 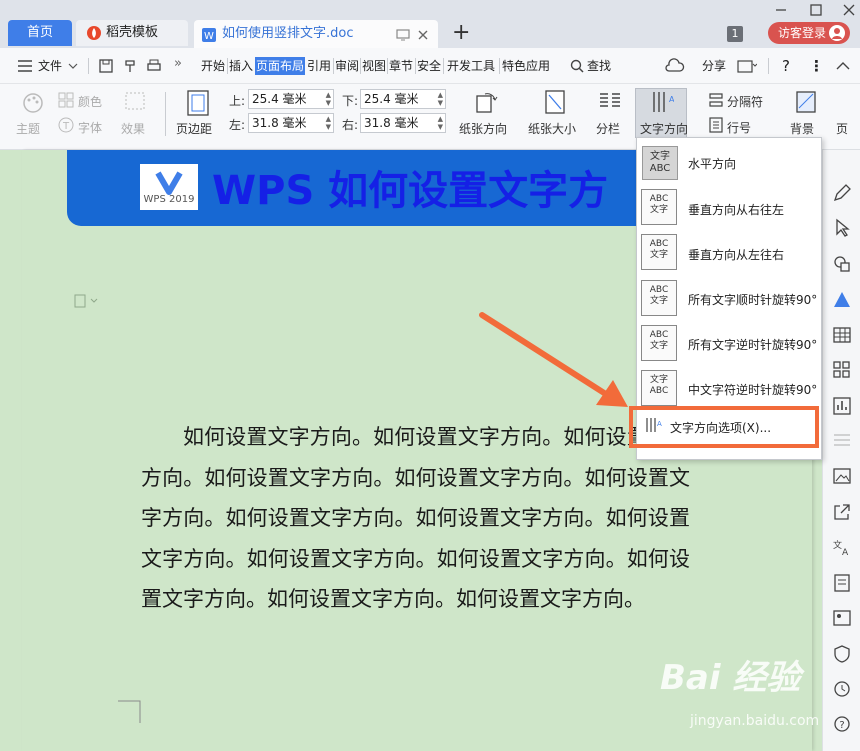 What do you see at coordinates (599, 66) in the screenshot?
I see `search-label: 查找` at bounding box center [599, 66].